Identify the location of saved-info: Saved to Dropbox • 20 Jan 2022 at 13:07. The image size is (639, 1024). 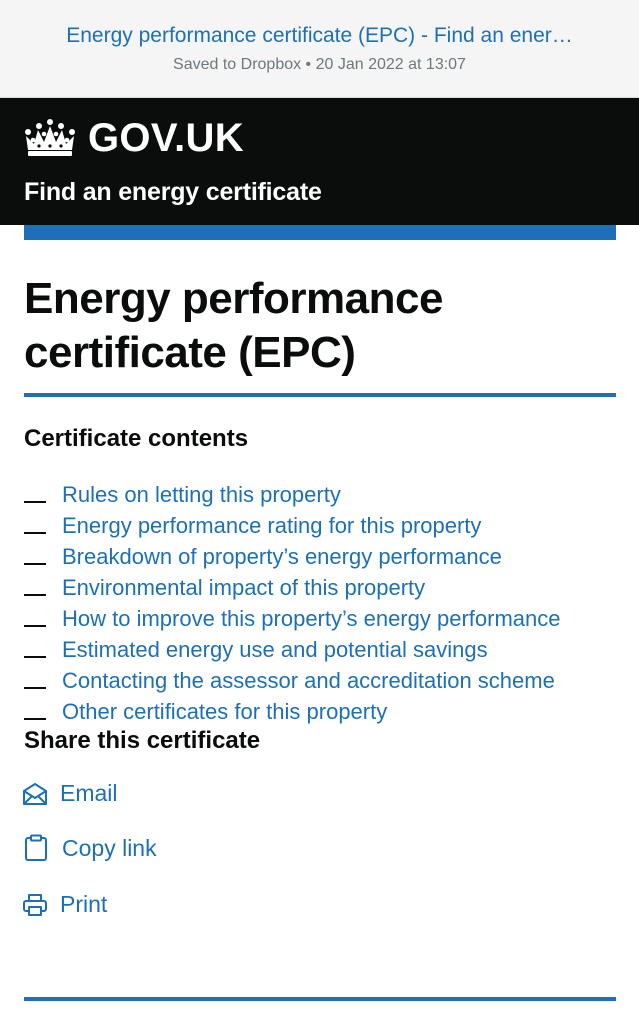
(319, 64).